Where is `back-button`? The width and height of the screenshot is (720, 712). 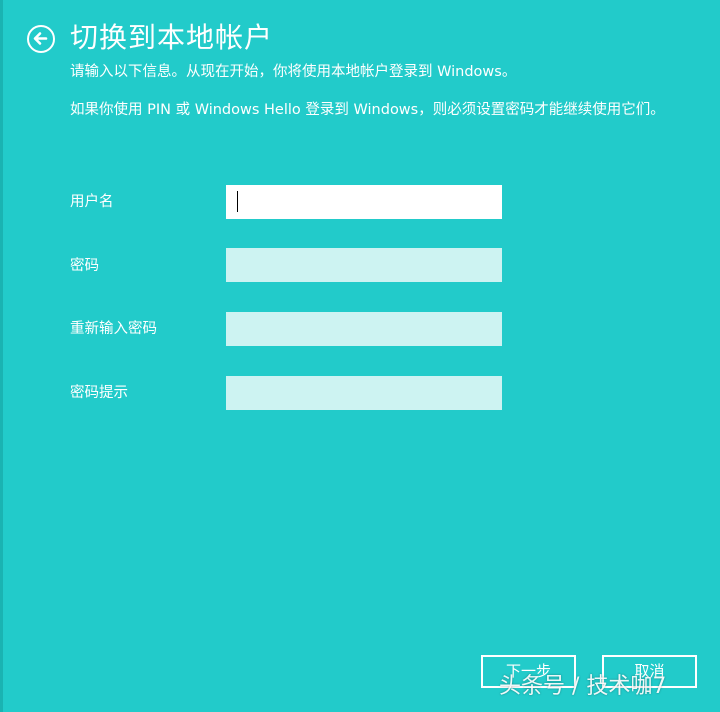 back-button is located at coordinates (41, 39).